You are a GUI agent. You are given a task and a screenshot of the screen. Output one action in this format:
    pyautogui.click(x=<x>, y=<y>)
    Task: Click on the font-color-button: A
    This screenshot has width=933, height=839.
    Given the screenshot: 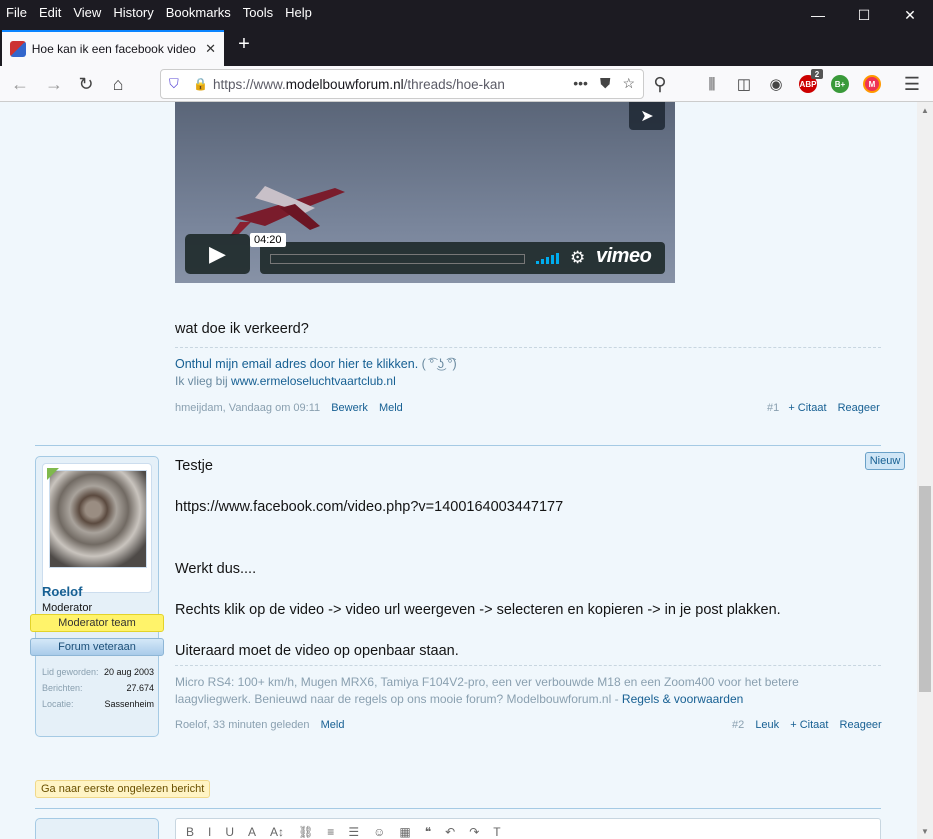 What is the action you would take?
    pyautogui.click(x=252, y=832)
    